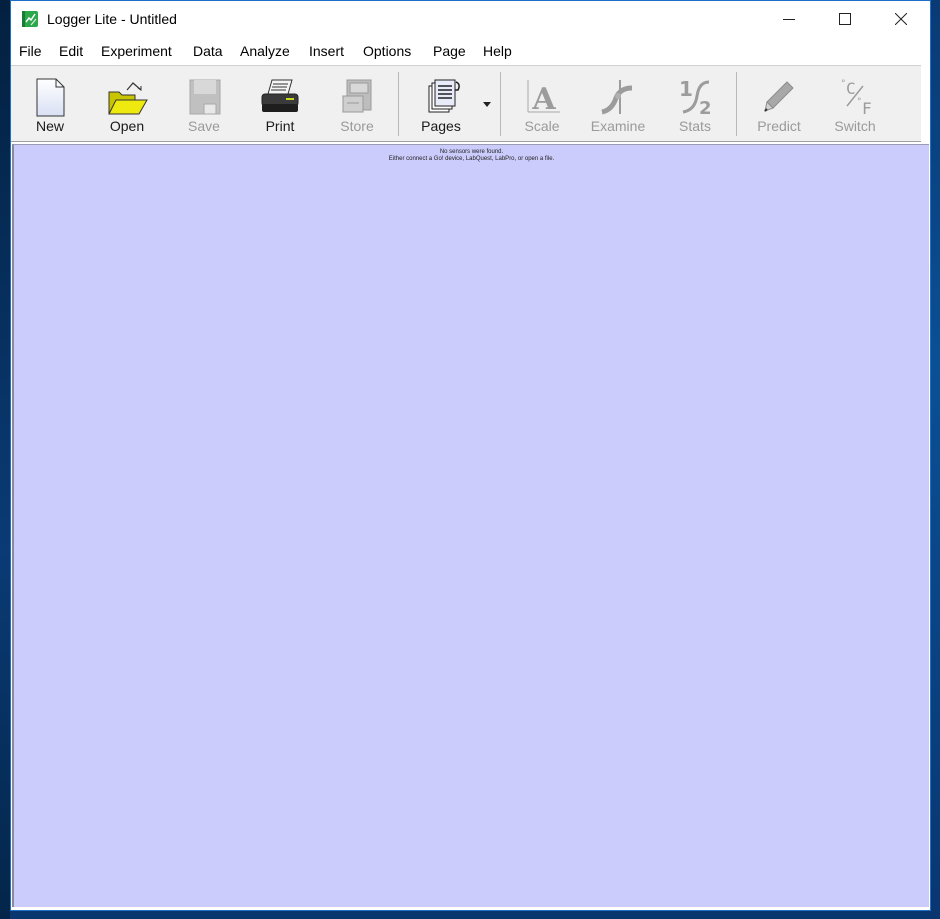  I want to click on svg-text: C, so click(851, 88).